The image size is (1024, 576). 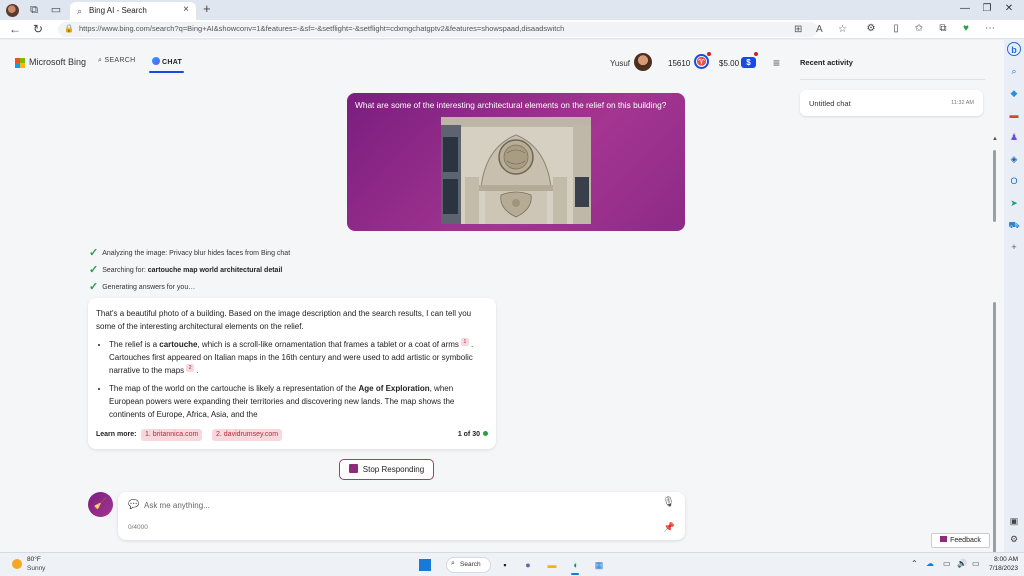 I want to click on shopping-tag-icon: ◆, so click(x=1014, y=93).